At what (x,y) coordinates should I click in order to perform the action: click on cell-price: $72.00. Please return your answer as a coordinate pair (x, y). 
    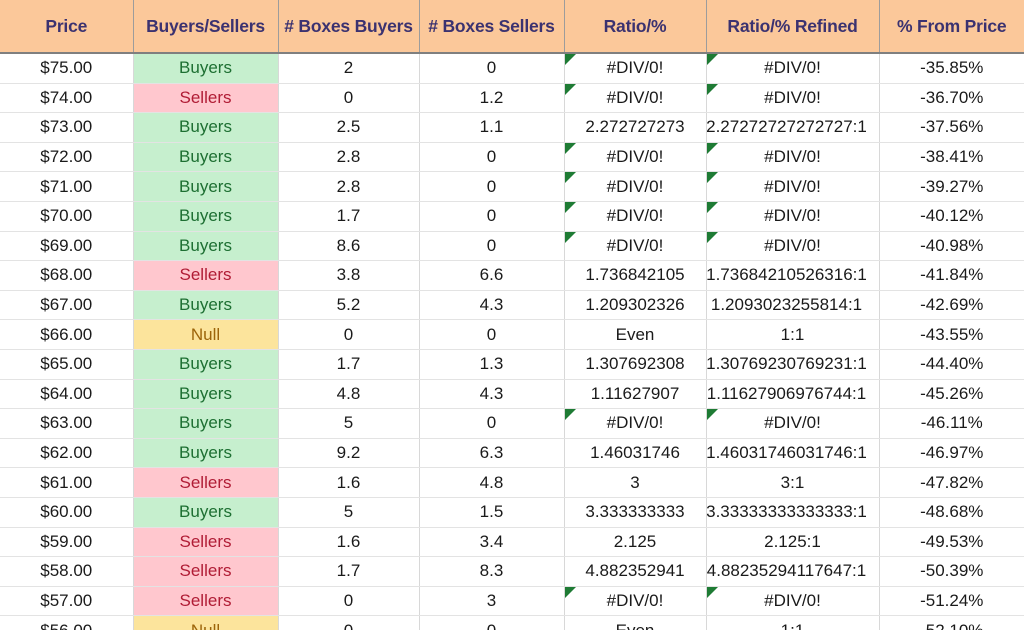
    Looking at the image, I should click on (67, 157).